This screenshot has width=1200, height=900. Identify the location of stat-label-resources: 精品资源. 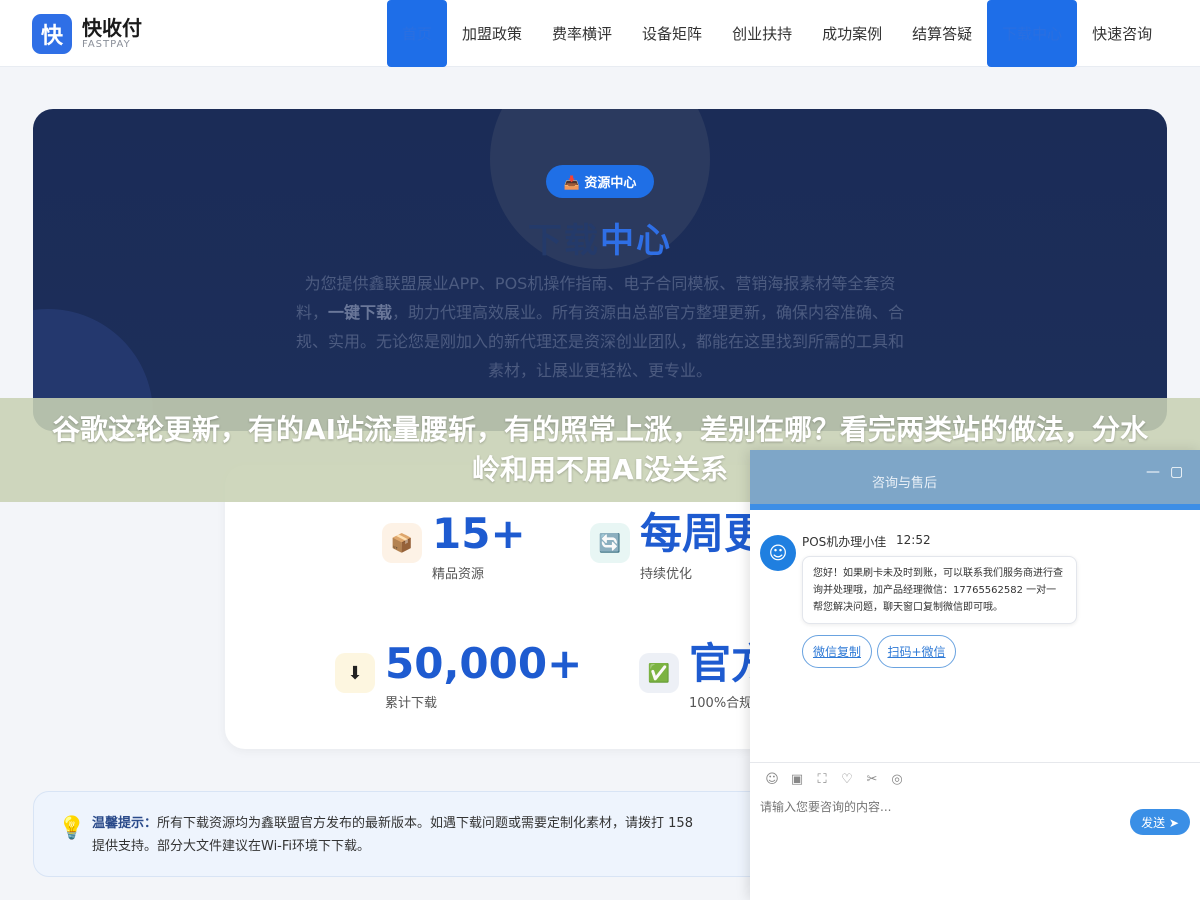
(458, 574).